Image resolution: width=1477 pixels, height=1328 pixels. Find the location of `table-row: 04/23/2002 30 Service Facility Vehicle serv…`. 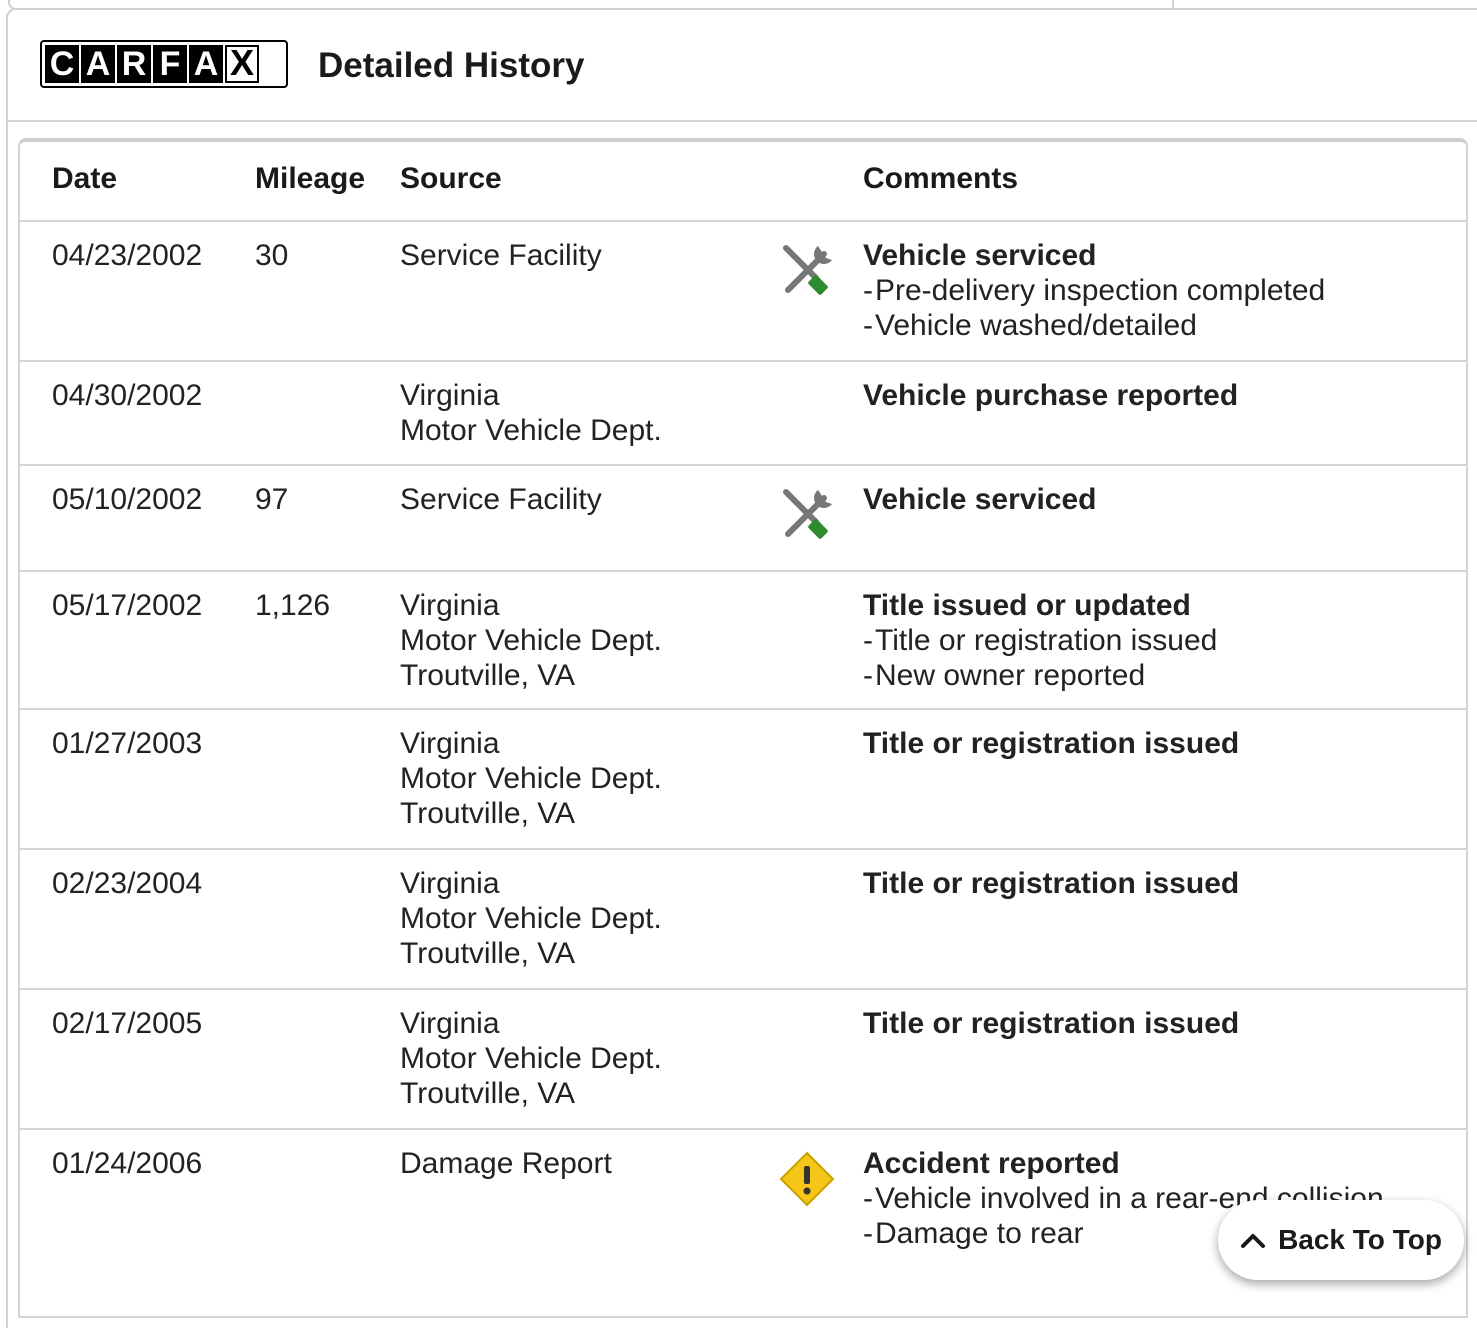

table-row: 04/23/2002 30 Service Facility Vehicle serv… is located at coordinates (743, 292).